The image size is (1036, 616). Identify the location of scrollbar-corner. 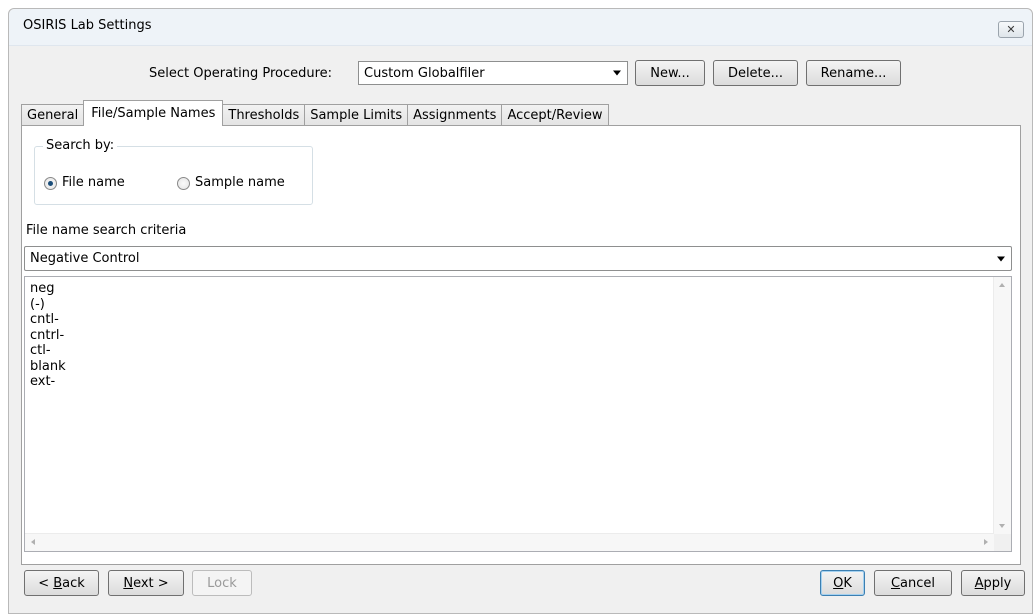
(1002, 542).